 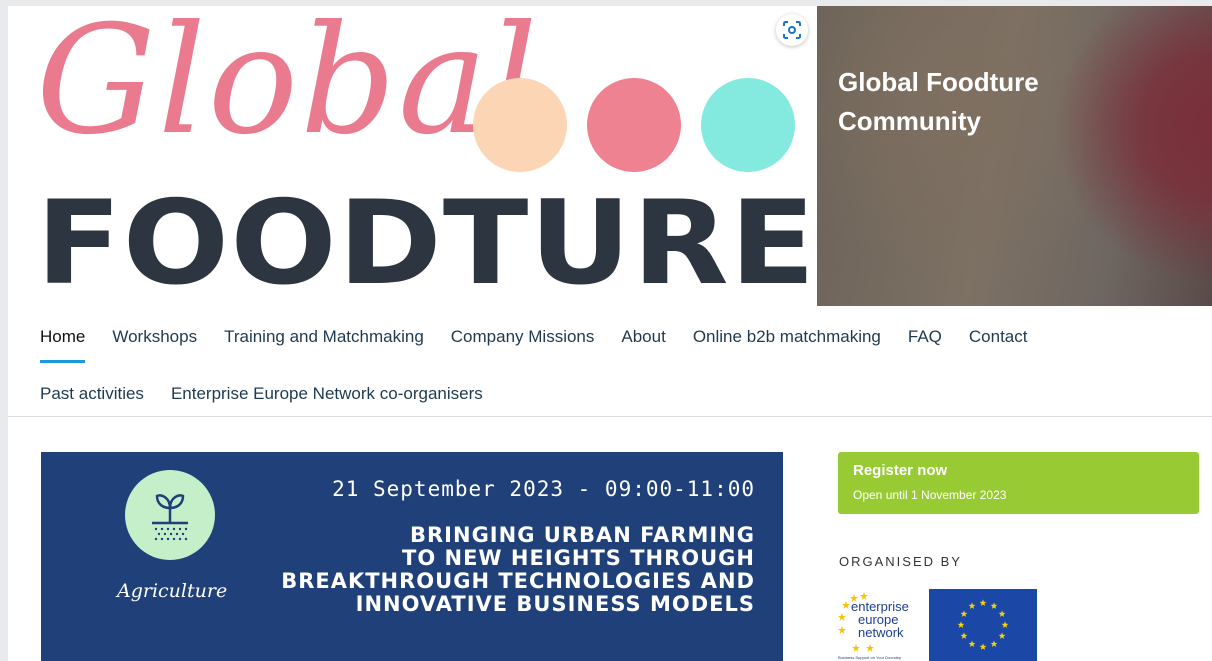 What do you see at coordinates (63, 345) in the screenshot?
I see `nav-item-home: Home` at bounding box center [63, 345].